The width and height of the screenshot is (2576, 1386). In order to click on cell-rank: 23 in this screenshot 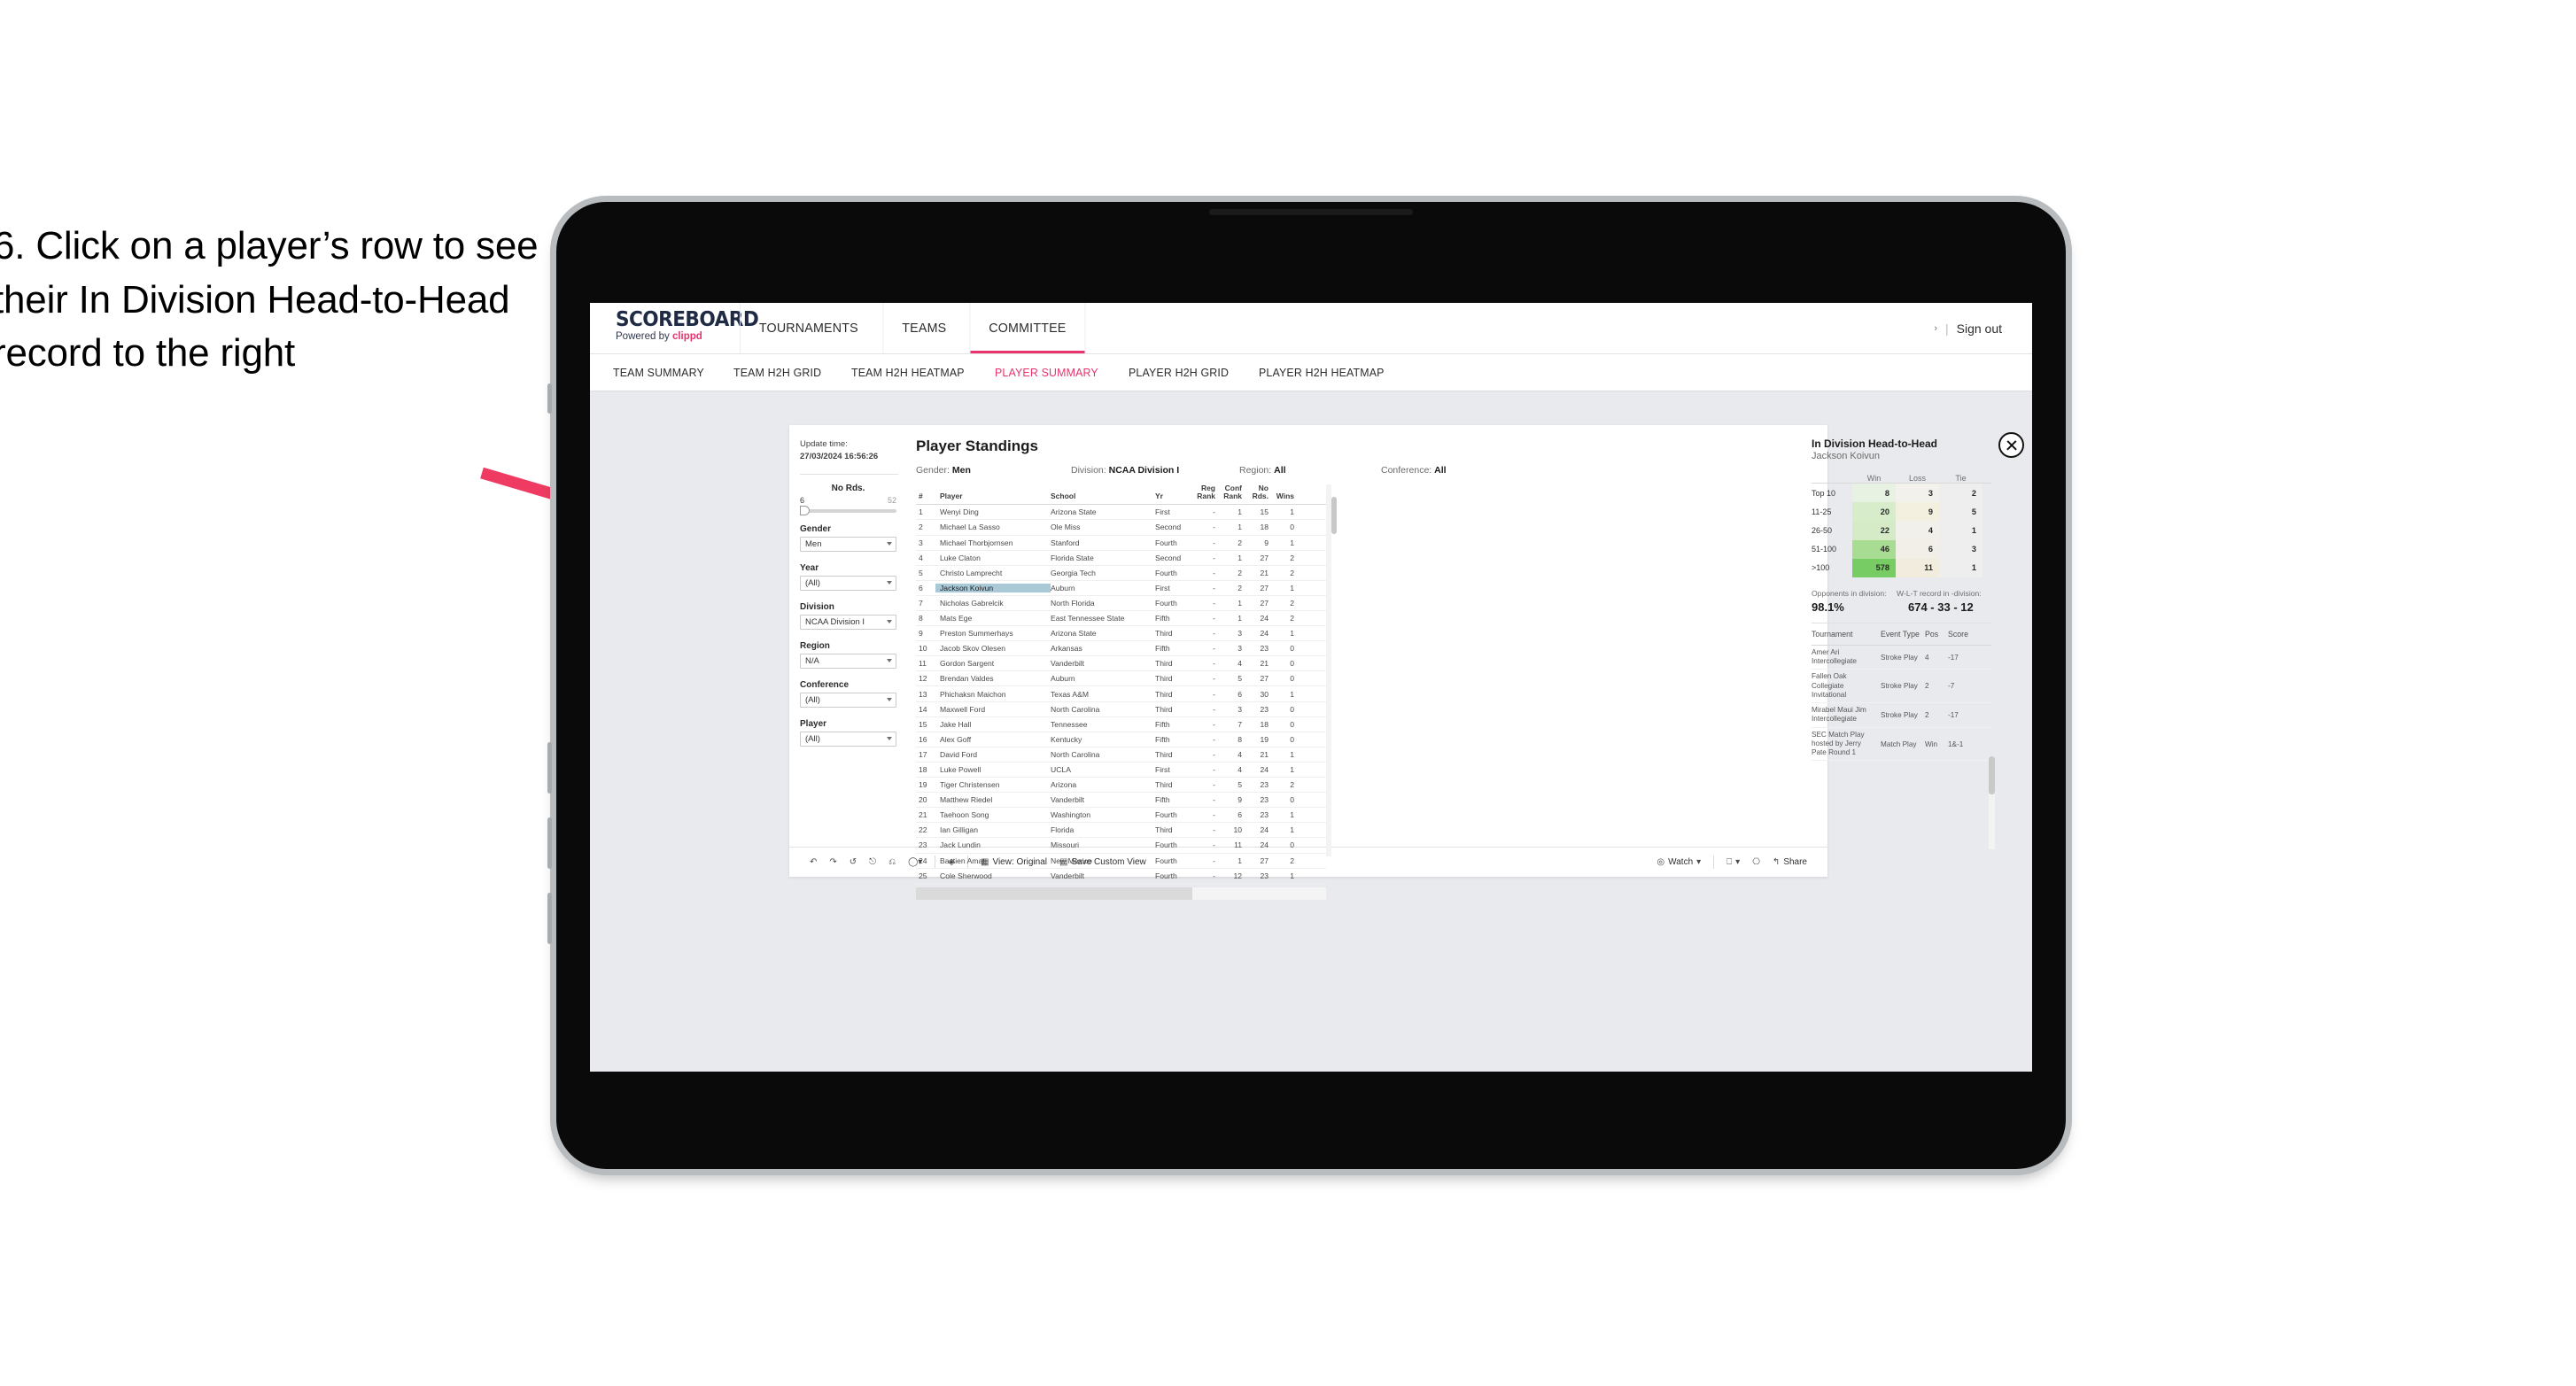, I will do `click(923, 845)`.